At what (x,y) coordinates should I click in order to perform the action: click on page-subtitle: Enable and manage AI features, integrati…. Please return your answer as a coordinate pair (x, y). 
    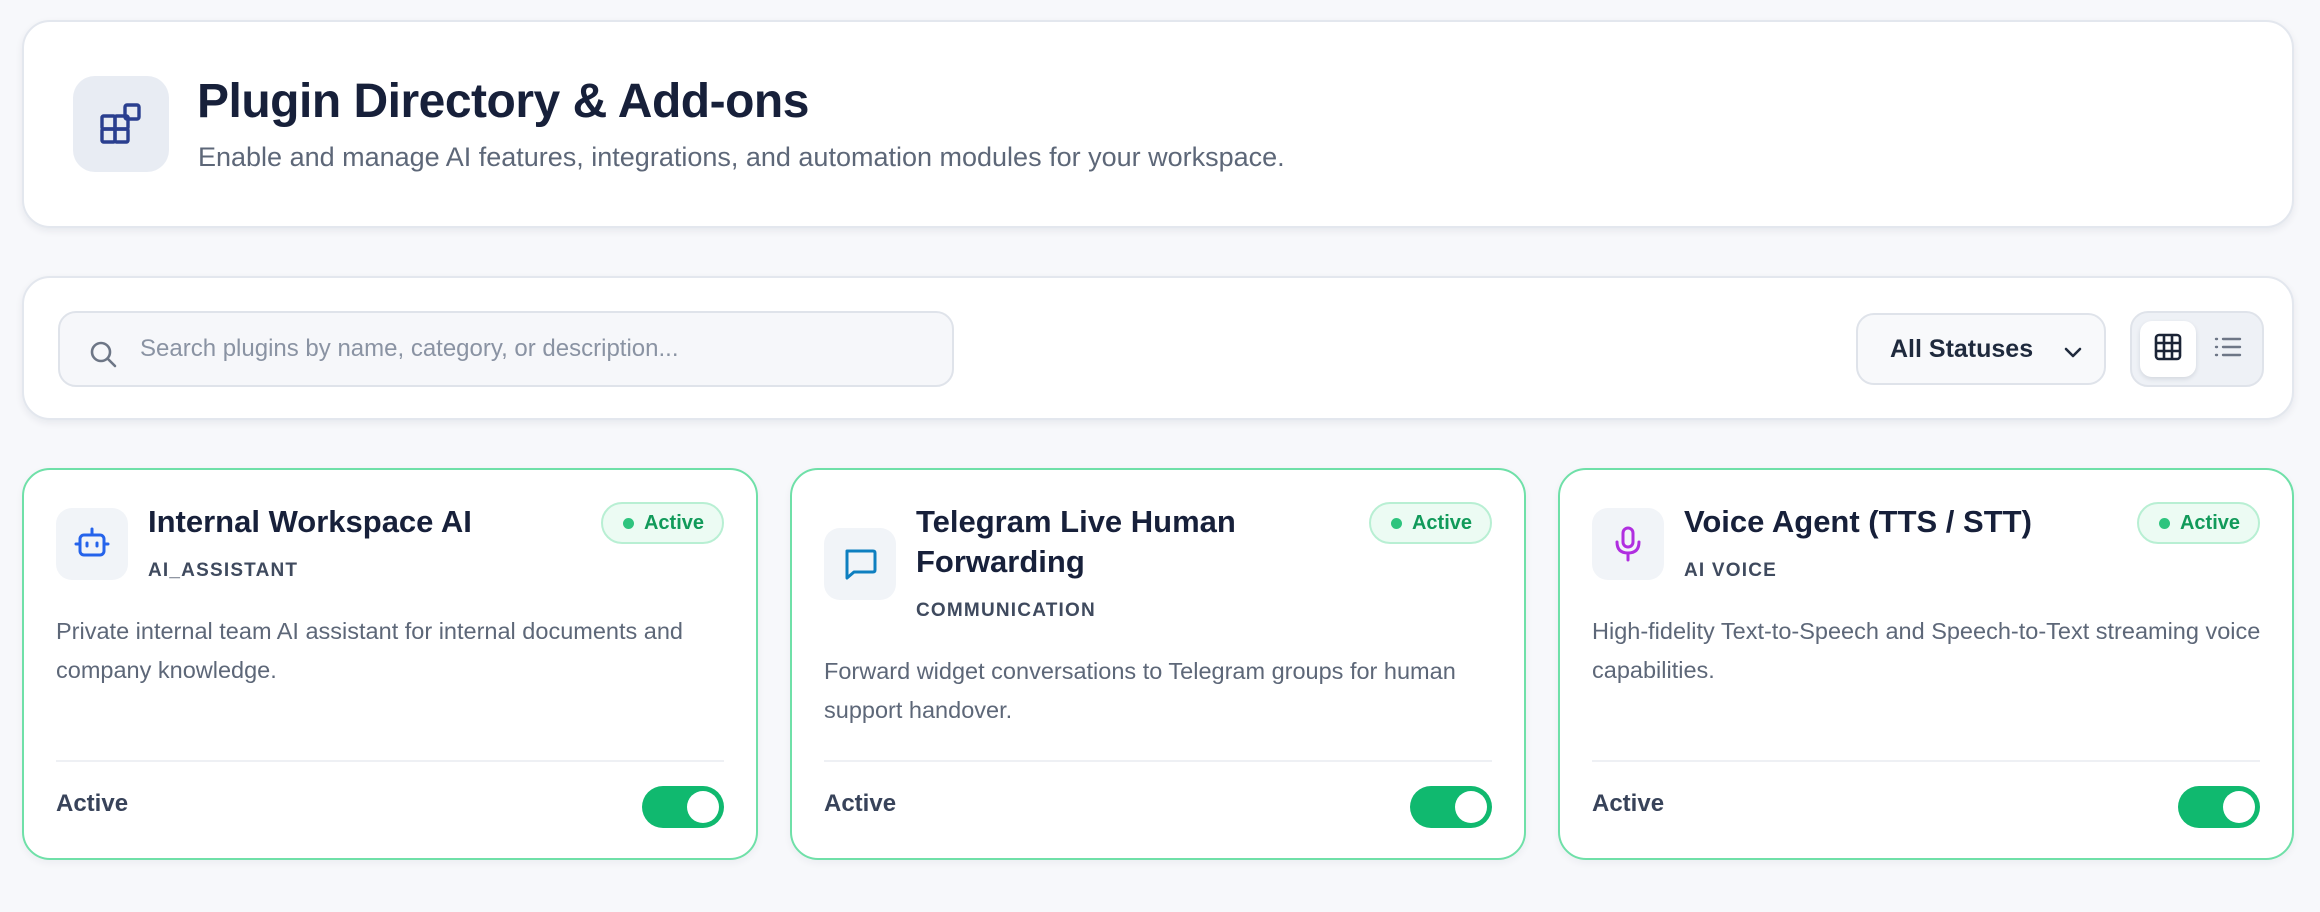
    Looking at the image, I should click on (741, 157).